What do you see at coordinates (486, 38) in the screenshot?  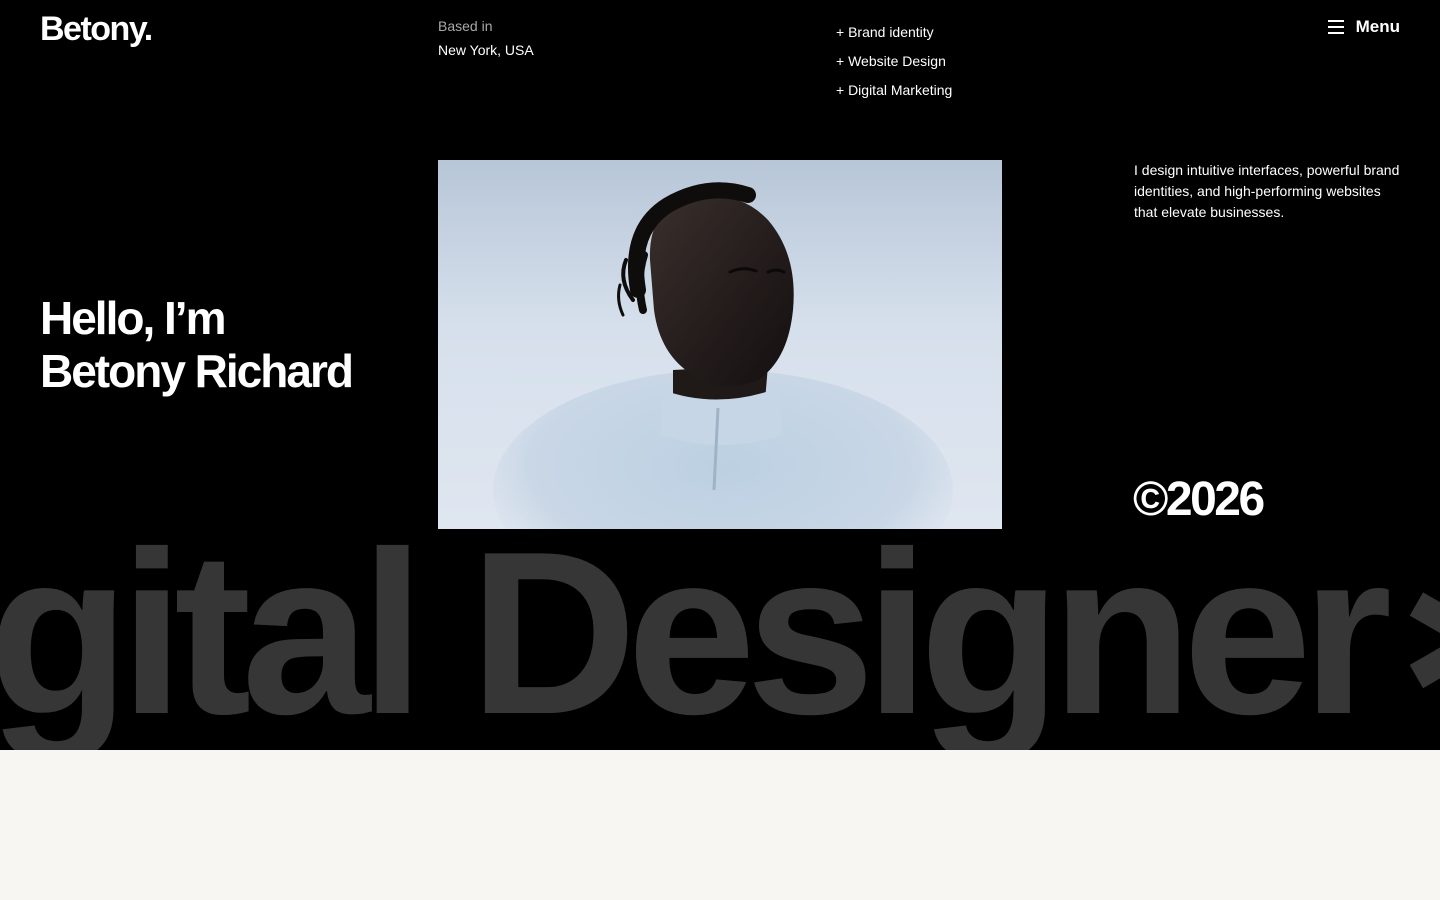 I see `location-block: Based in New York, USA` at bounding box center [486, 38].